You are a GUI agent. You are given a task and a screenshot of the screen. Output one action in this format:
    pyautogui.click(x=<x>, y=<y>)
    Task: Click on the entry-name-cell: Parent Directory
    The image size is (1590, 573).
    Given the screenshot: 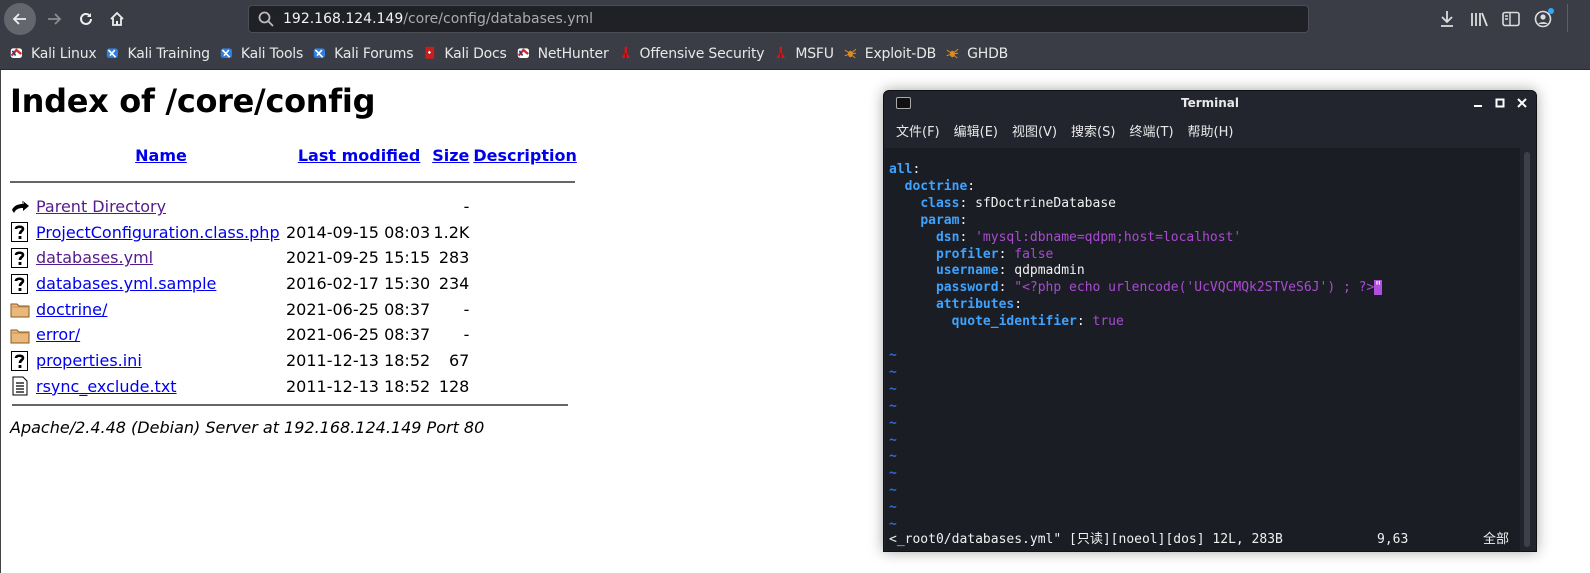 What is the action you would take?
    pyautogui.click(x=161, y=207)
    